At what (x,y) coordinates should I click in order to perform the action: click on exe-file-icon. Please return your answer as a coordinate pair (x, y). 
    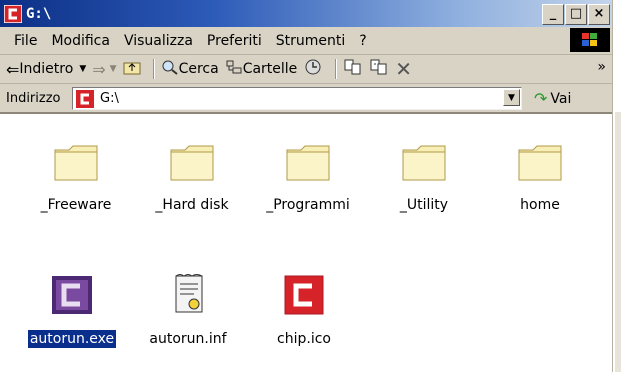
    Looking at the image, I should click on (72, 297).